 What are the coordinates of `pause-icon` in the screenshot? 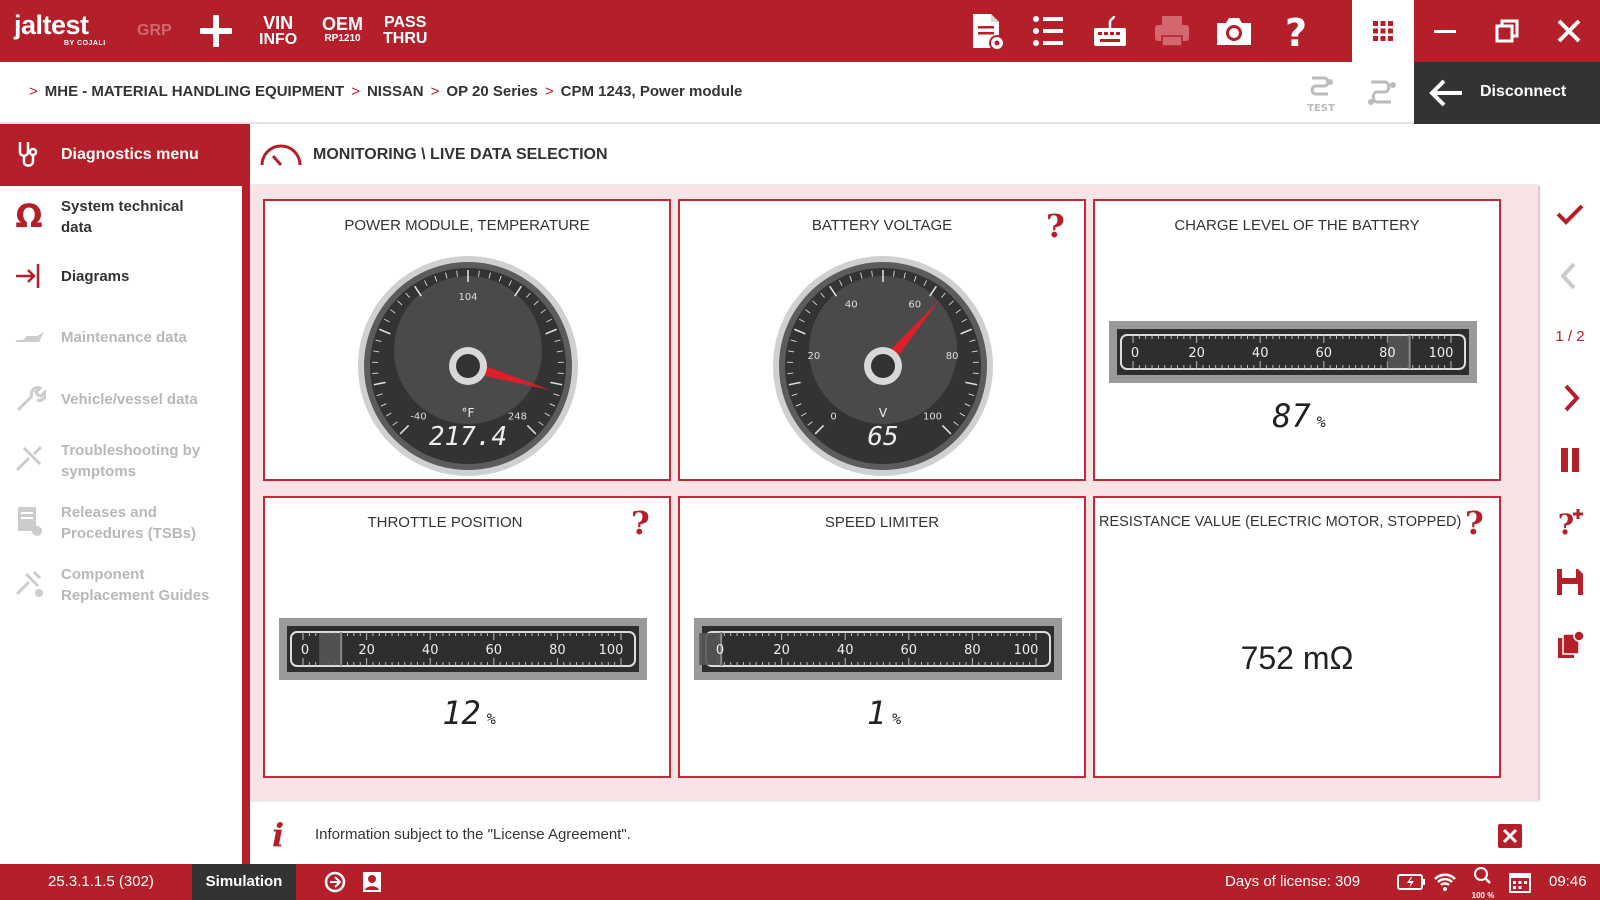 It's located at (1570, 460).